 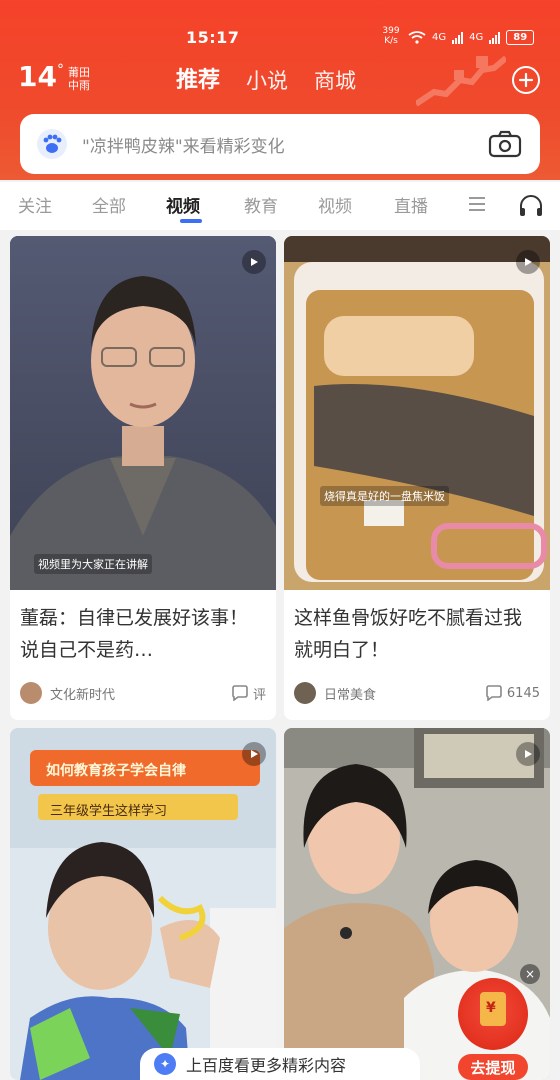 I want to click on camera-icon, so click(x=505, y=144).